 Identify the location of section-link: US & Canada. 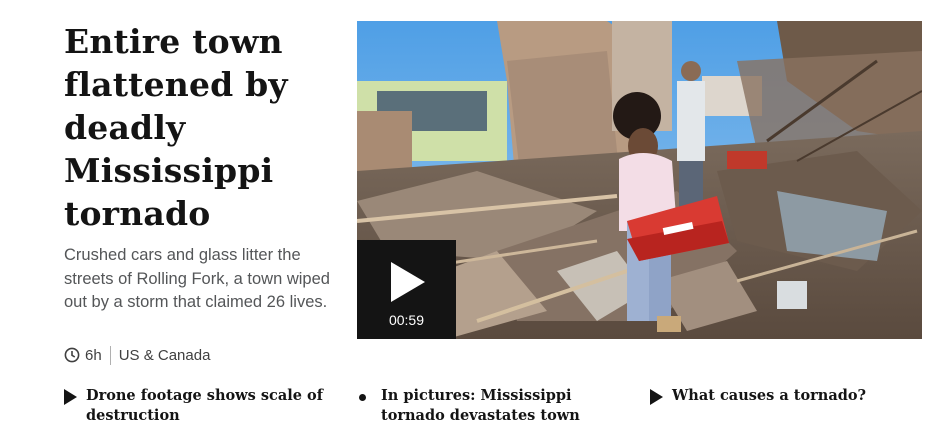
(165, 355).